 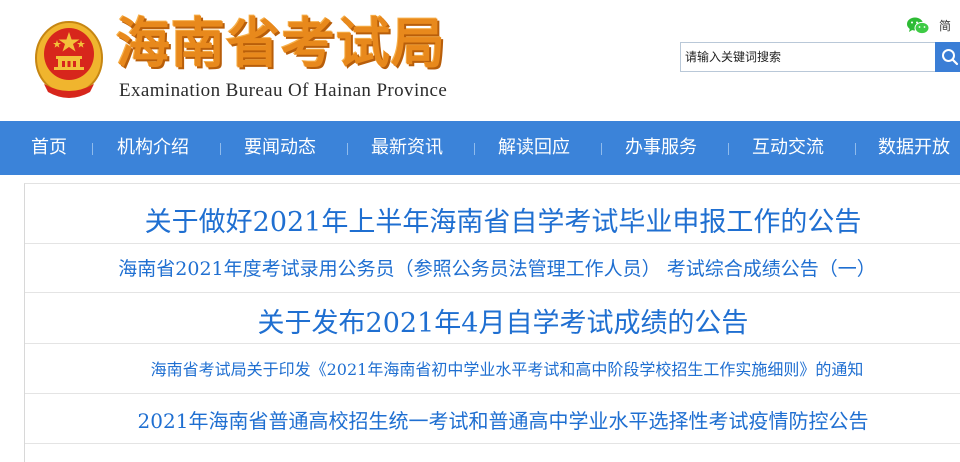 What do you see at coordinates (808, 57) in the screenshot?
I see `search-input` at bounding box center [808, 57].